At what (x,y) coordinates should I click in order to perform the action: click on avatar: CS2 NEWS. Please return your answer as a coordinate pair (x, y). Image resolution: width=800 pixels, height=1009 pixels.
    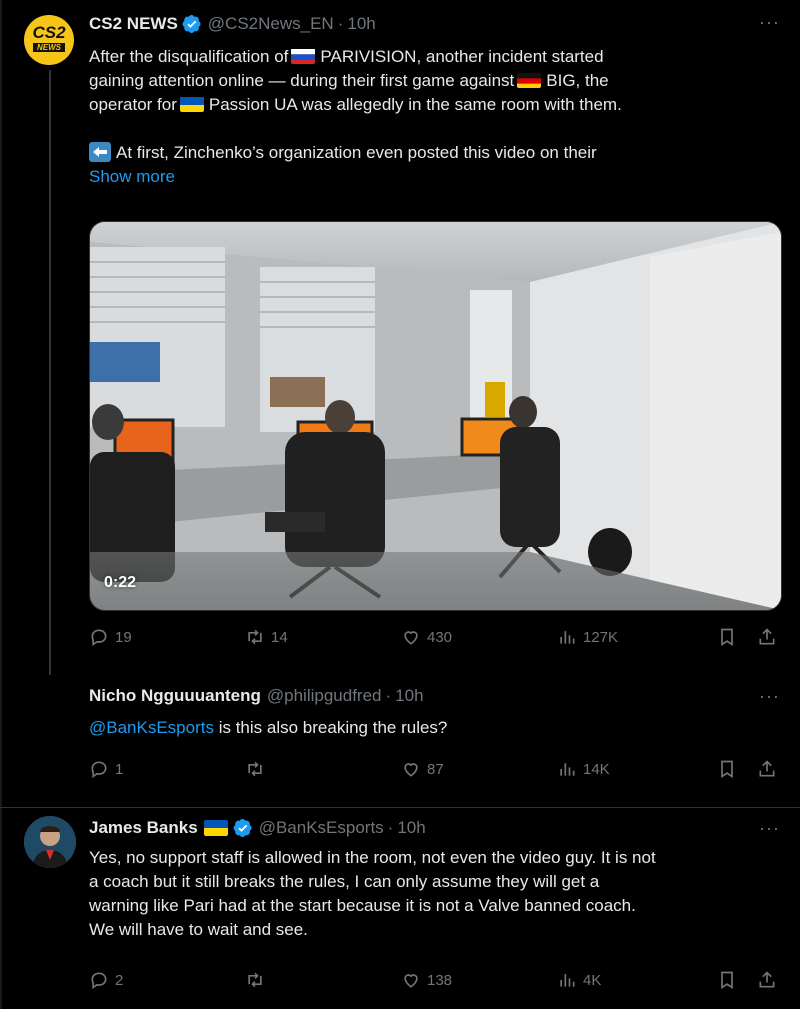
    Looking at the image, I should click on (49, 40).